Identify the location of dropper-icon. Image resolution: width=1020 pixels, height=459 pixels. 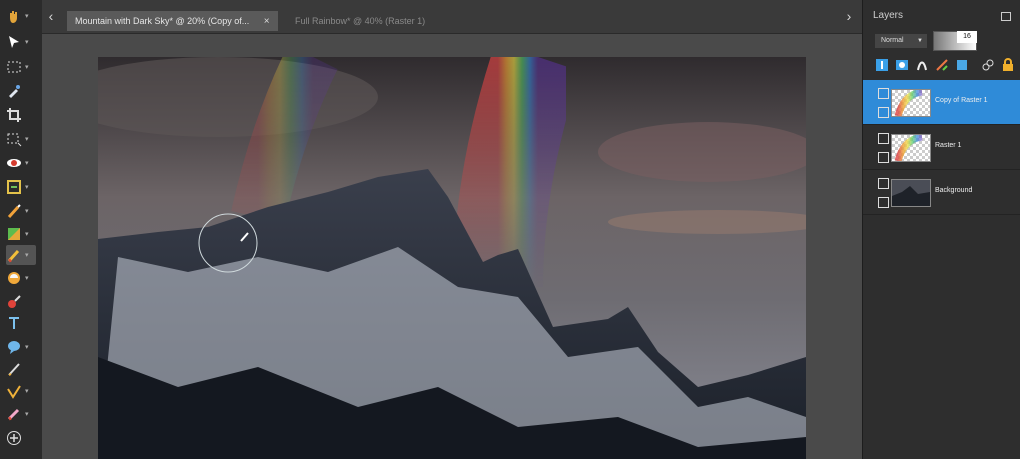
(14, 91).